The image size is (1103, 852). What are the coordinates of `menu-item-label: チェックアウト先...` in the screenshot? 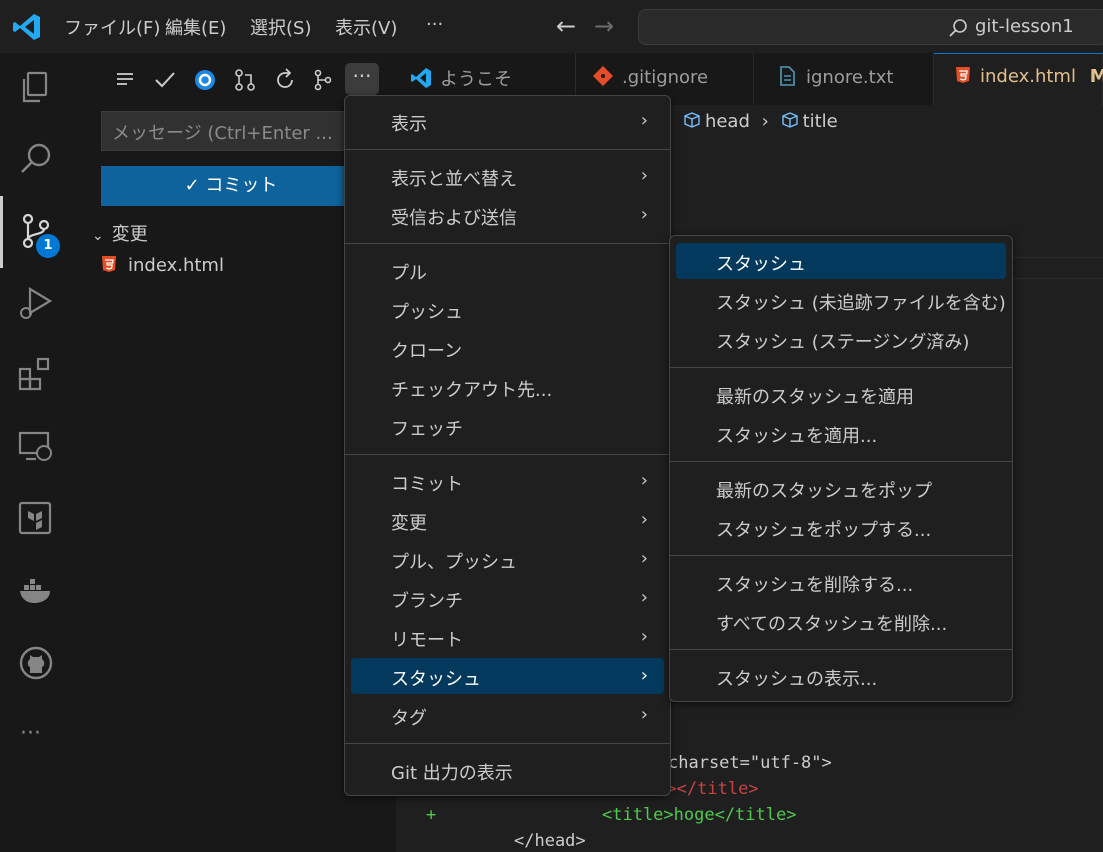 It's located at (472, 390).